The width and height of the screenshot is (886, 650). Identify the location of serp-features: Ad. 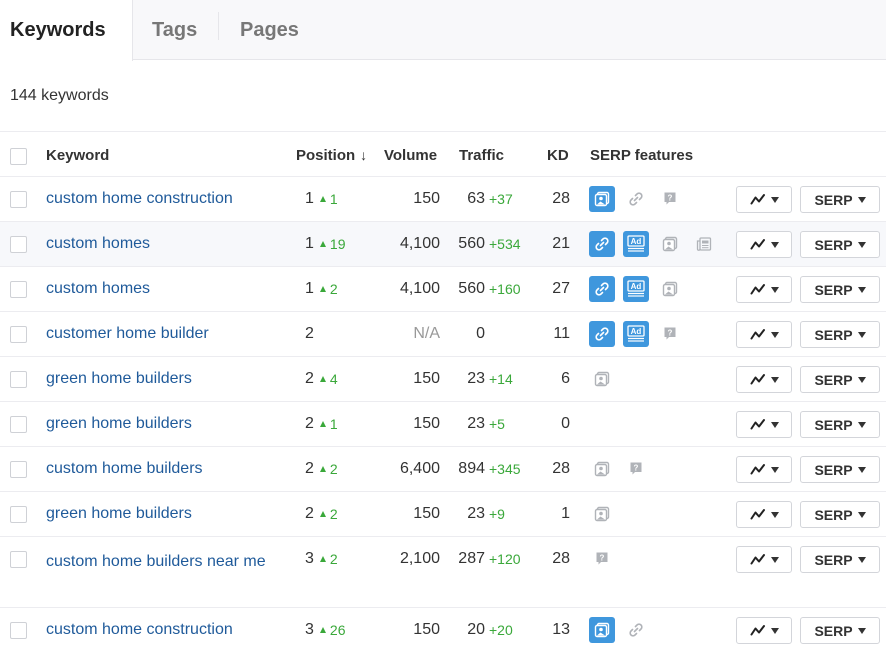
(659, 244).